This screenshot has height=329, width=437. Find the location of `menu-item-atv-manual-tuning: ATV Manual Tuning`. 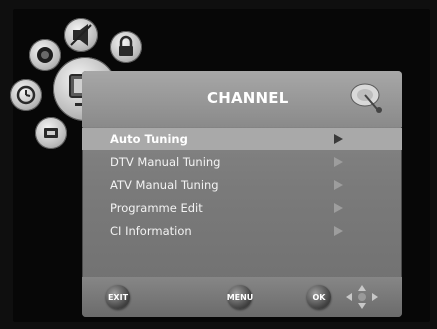

menu-item-atv-manual-tuning: ATV Manual Tuning is located at coordinates (242, 185).